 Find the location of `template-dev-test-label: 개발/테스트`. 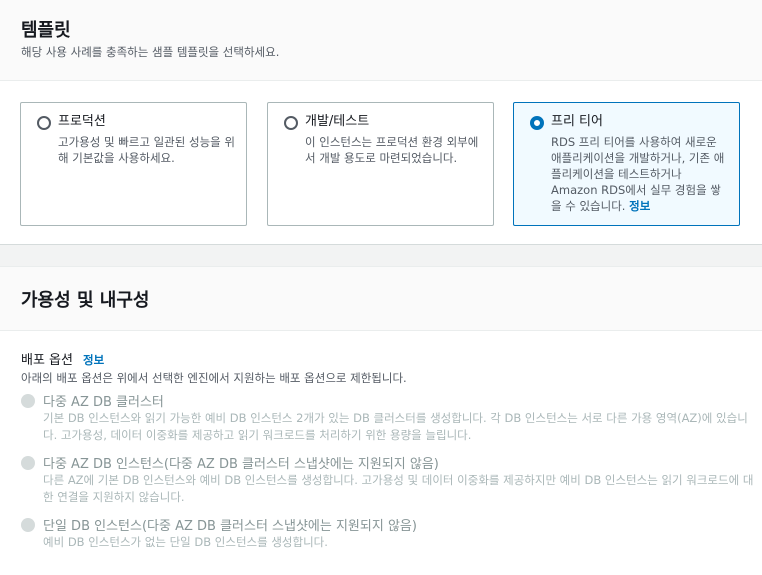

template-dev-test-label: 개발/테스트 is located at coordinates (337, 121).